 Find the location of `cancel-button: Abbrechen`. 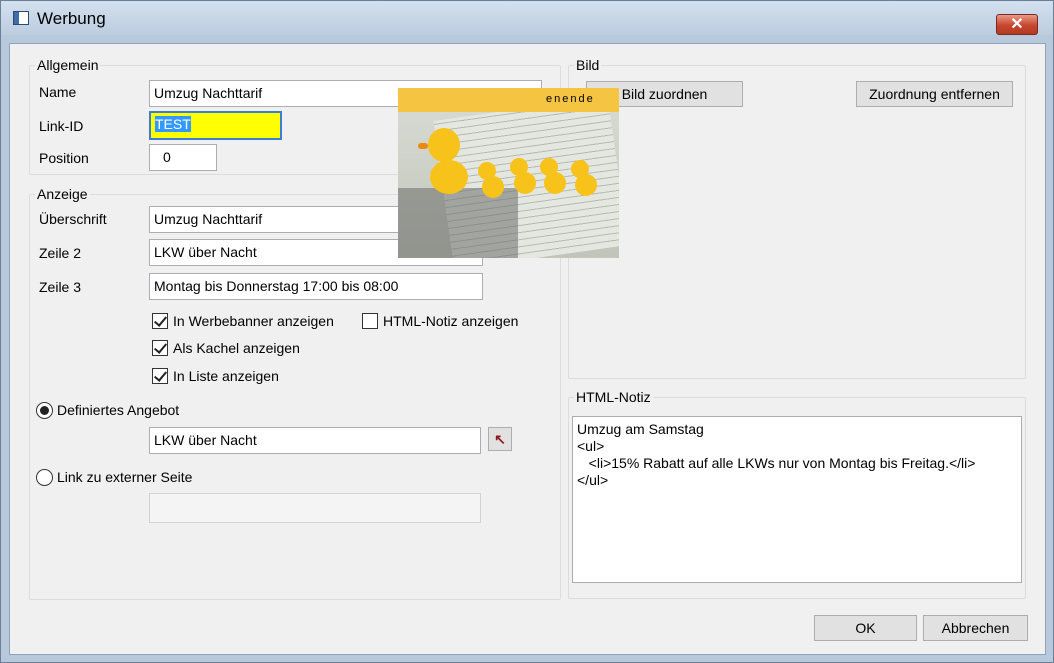

cancel-button: Abbrechen is located at coordinates (975, 628).